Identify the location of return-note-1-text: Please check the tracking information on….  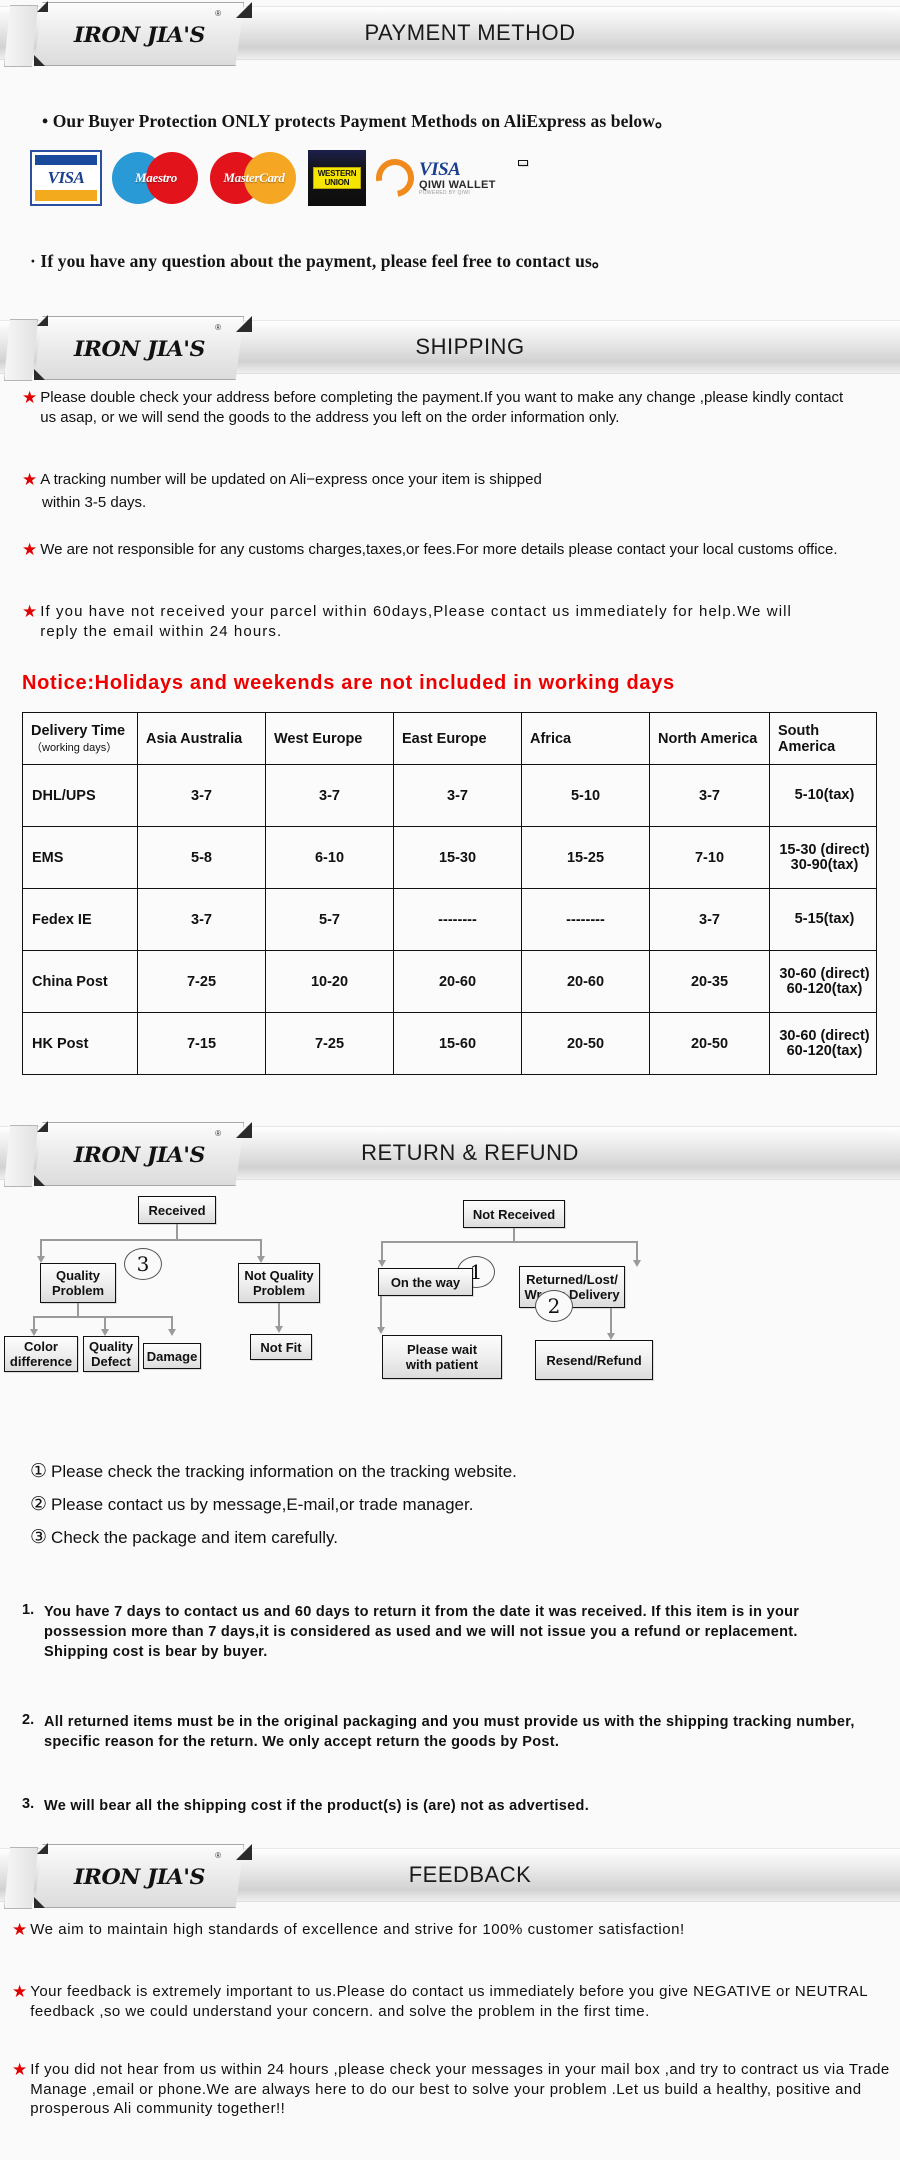
(284, 1471).